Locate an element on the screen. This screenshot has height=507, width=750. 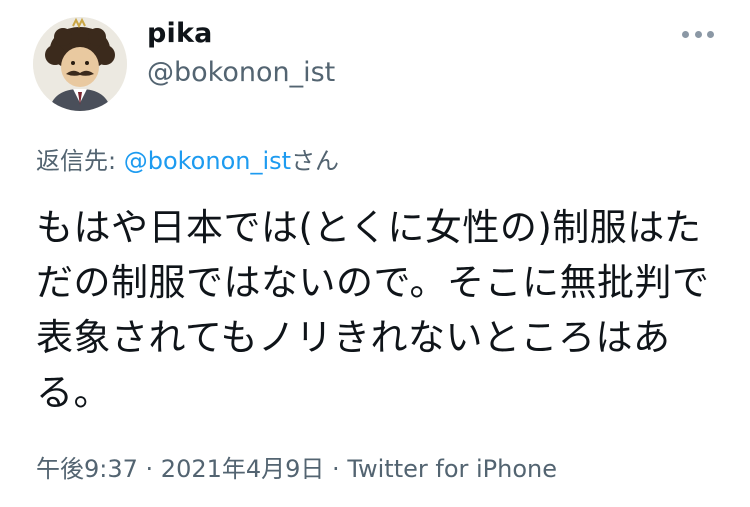
reply-to-line: 返信先: @bokonon_istさん is located at coordinates (187, 158).